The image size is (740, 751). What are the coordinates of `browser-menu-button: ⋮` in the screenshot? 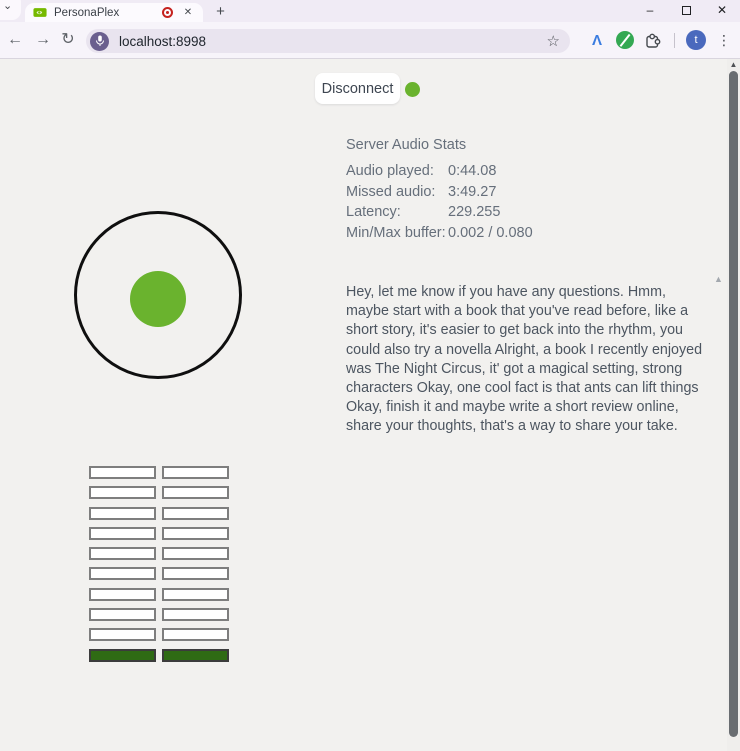 It's located at (724, 40).